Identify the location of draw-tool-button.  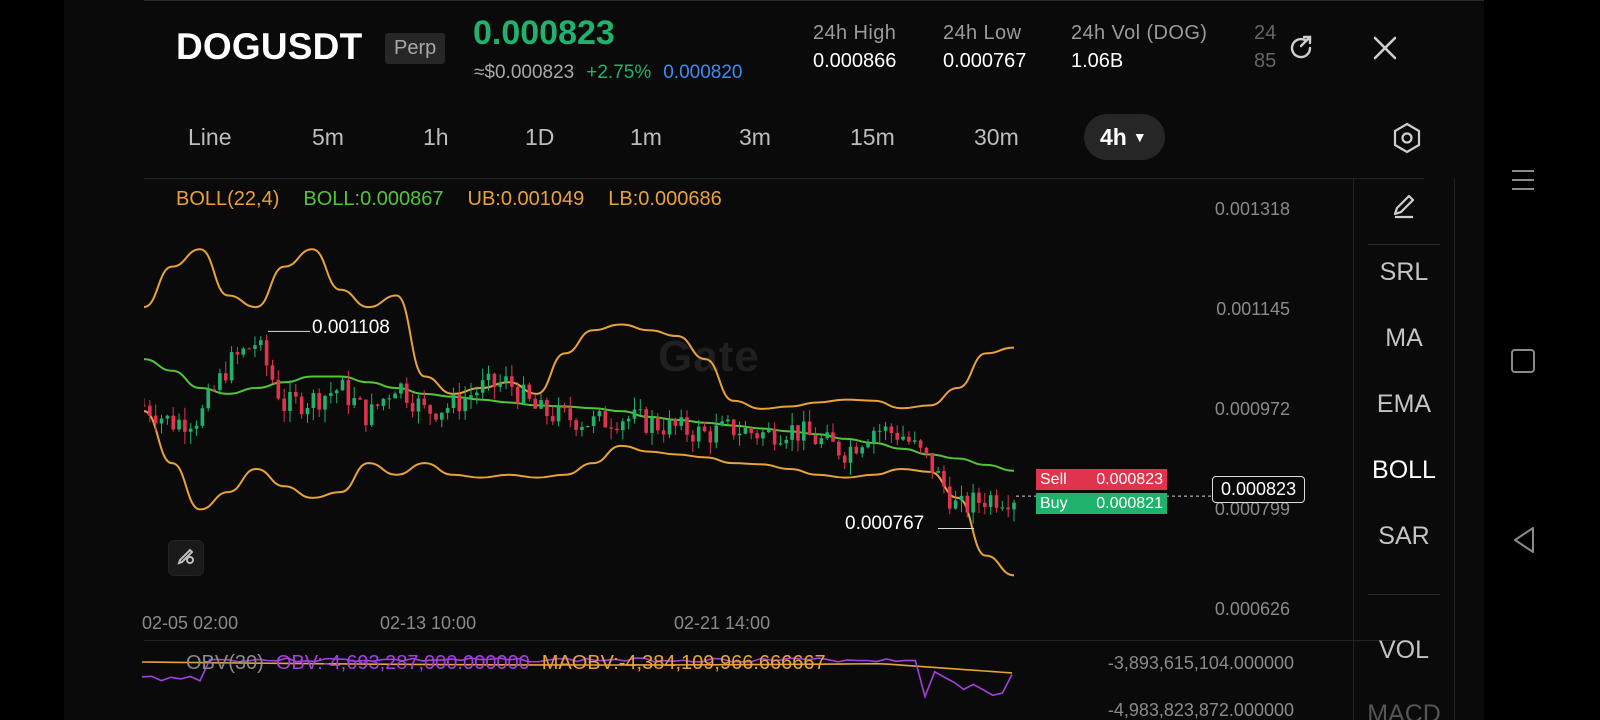
(1404, 209).